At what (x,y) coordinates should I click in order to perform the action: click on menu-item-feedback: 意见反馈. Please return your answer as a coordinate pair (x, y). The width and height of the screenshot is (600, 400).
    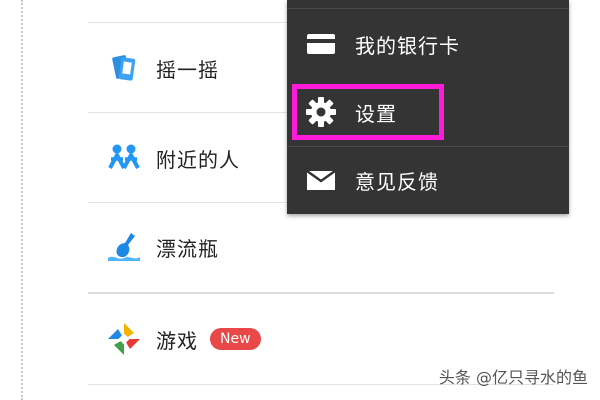
    Looking at the image, I should click on (428, 180).